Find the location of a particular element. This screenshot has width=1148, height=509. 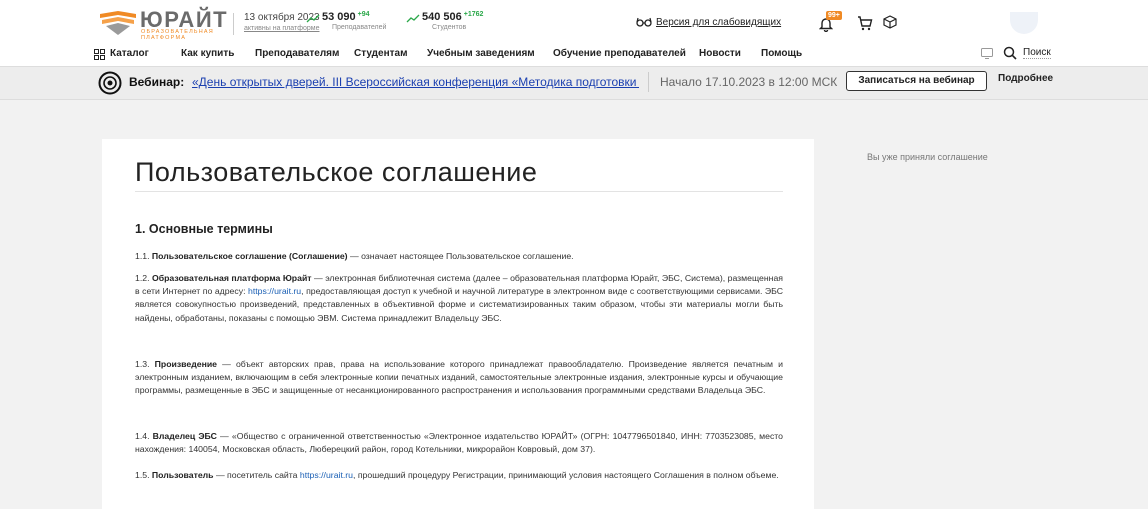

webinar-more-link: Подробнее is located at coordinates (1025, 78).